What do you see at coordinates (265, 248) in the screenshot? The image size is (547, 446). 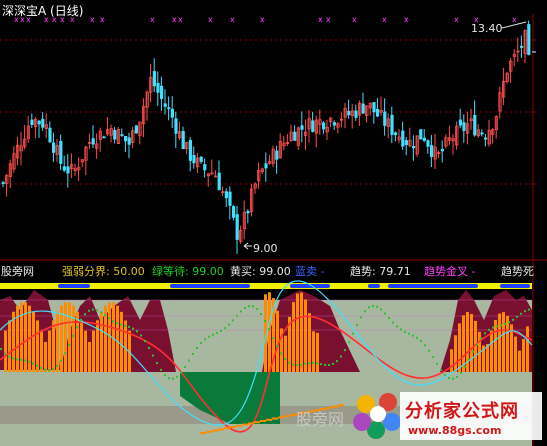 I see `low-price-label: 9.00` at bounding box center [265, 248].